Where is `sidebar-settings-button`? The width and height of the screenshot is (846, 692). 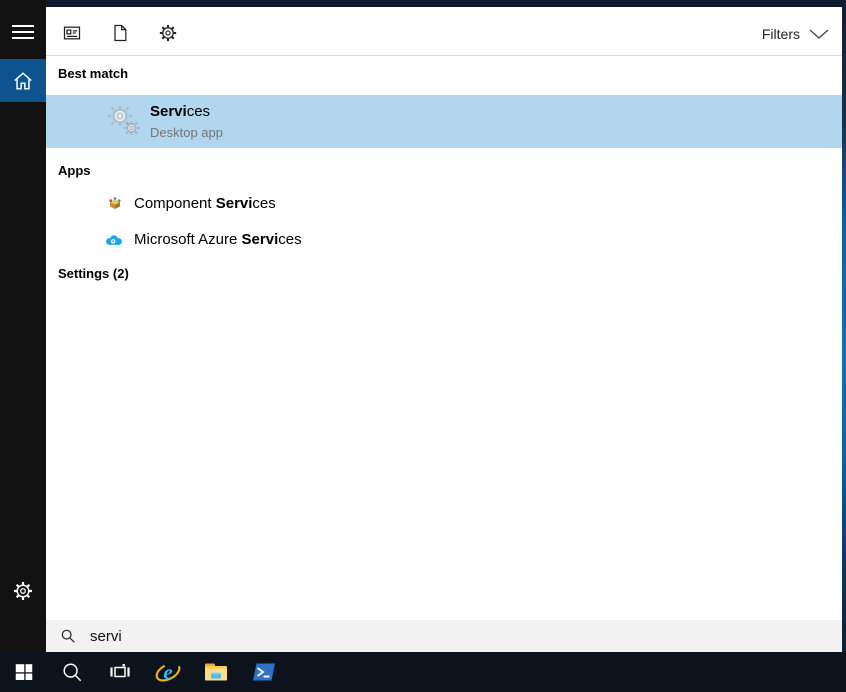 sidebar-settings-button is located at coordinates (23, 591).